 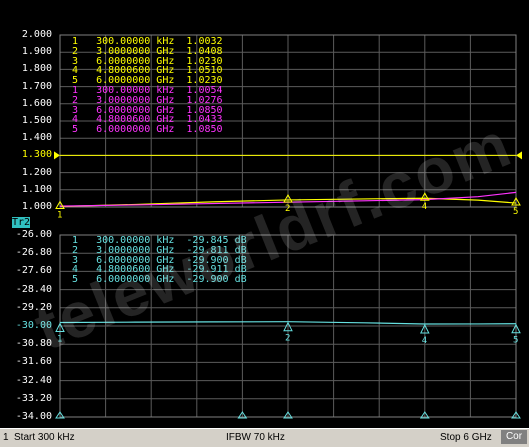 I want to click on y-tick-label: -26.00, so click(x=33, y=234).